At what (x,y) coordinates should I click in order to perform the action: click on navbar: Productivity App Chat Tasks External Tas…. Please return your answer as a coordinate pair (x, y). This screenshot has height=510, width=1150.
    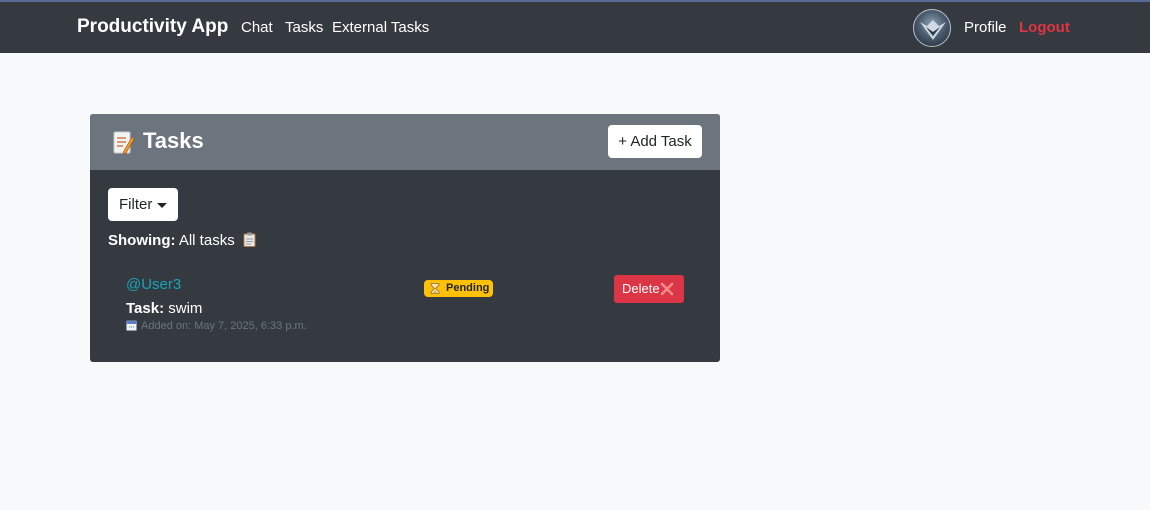
    Looking at the image, I should click on (575, 27).